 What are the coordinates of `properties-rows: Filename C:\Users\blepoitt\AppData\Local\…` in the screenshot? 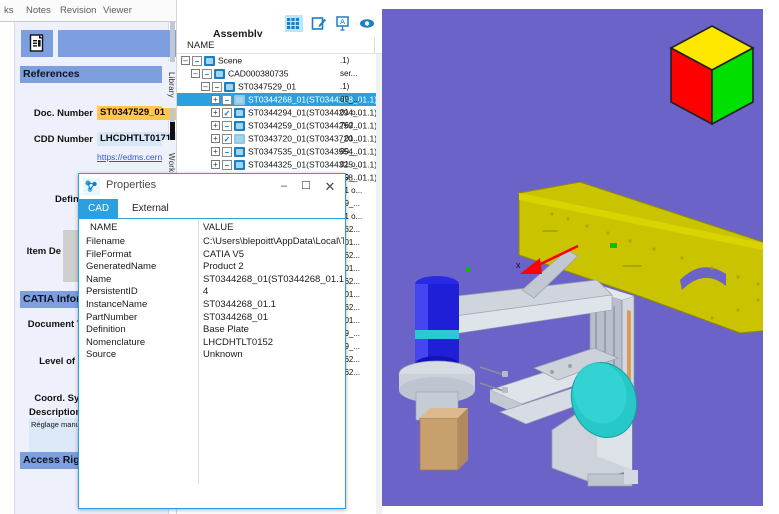 It's located at (212, 299).